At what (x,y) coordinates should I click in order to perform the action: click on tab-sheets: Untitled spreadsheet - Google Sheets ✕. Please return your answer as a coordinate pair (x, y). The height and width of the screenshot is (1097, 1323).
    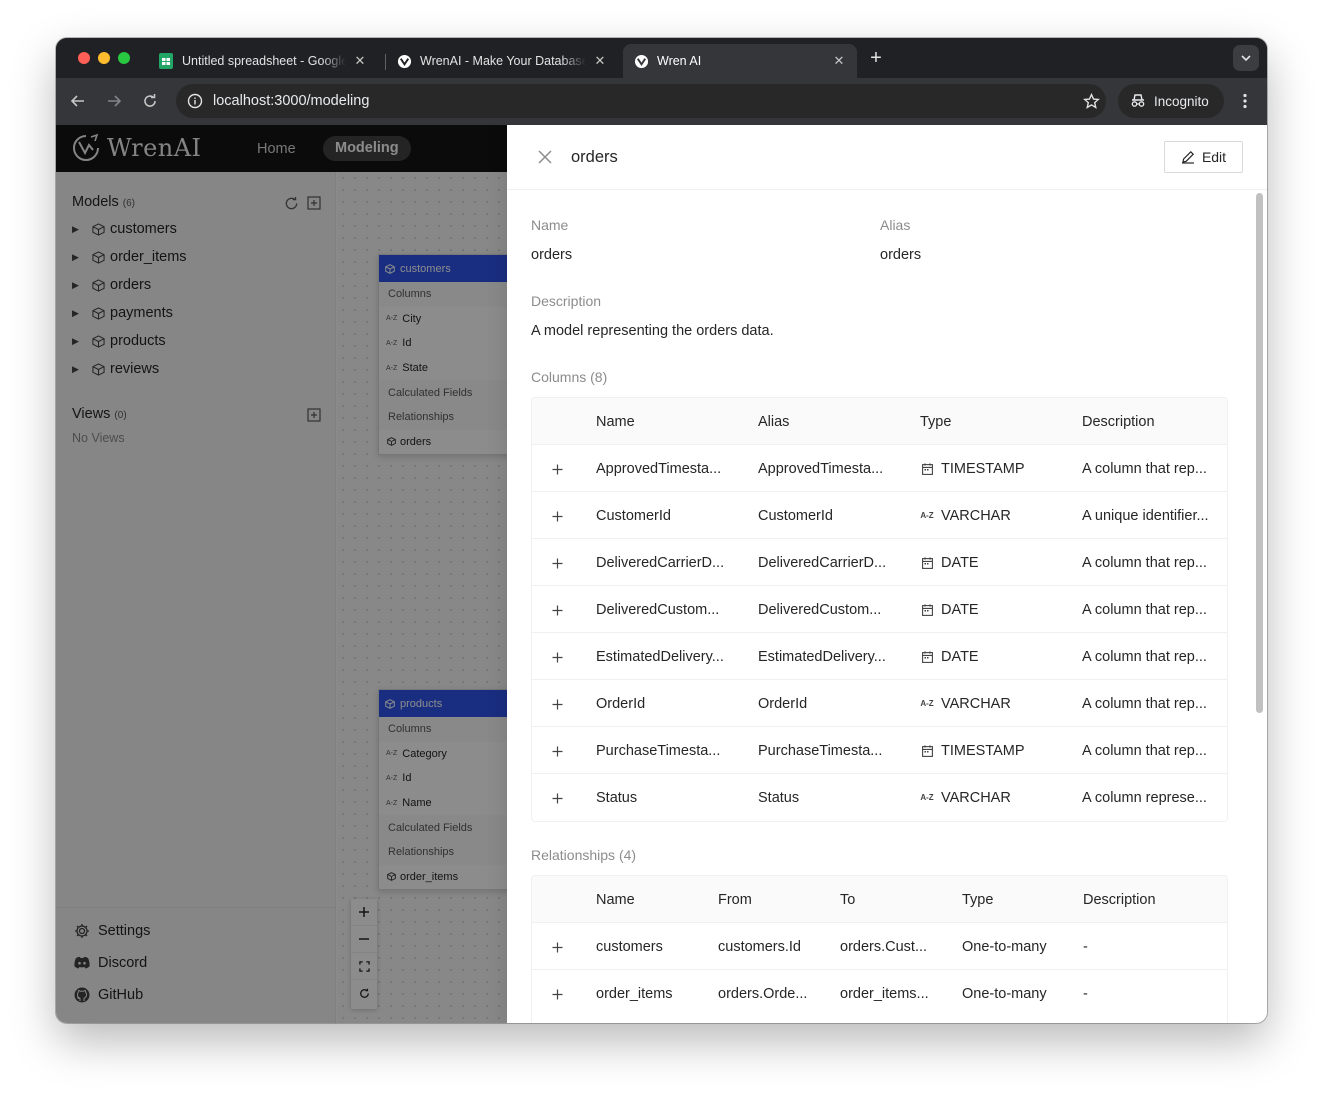
    Looking at the image, I should click on (263, 61).